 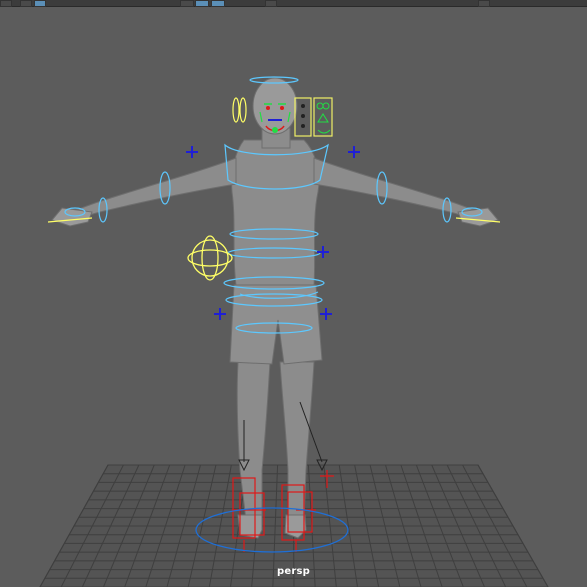 I want to click on camera-label: persp, so click(x=293, y=571).